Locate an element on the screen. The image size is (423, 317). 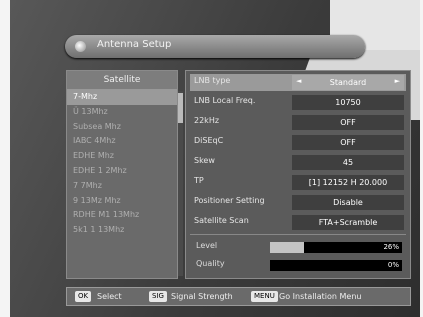
setting-label: TP is located at coordinates (199, 180).